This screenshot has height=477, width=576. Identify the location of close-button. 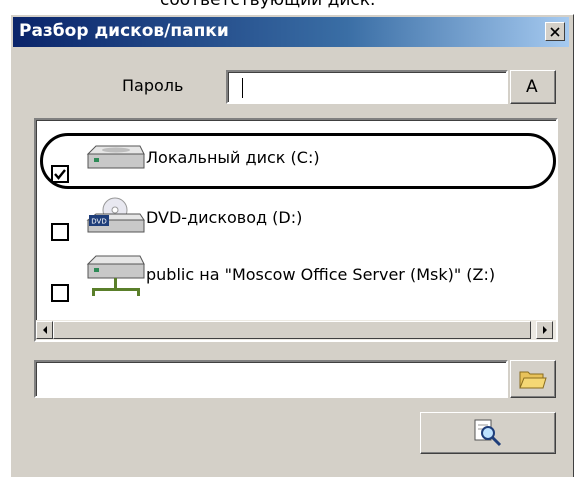
(555, 31).